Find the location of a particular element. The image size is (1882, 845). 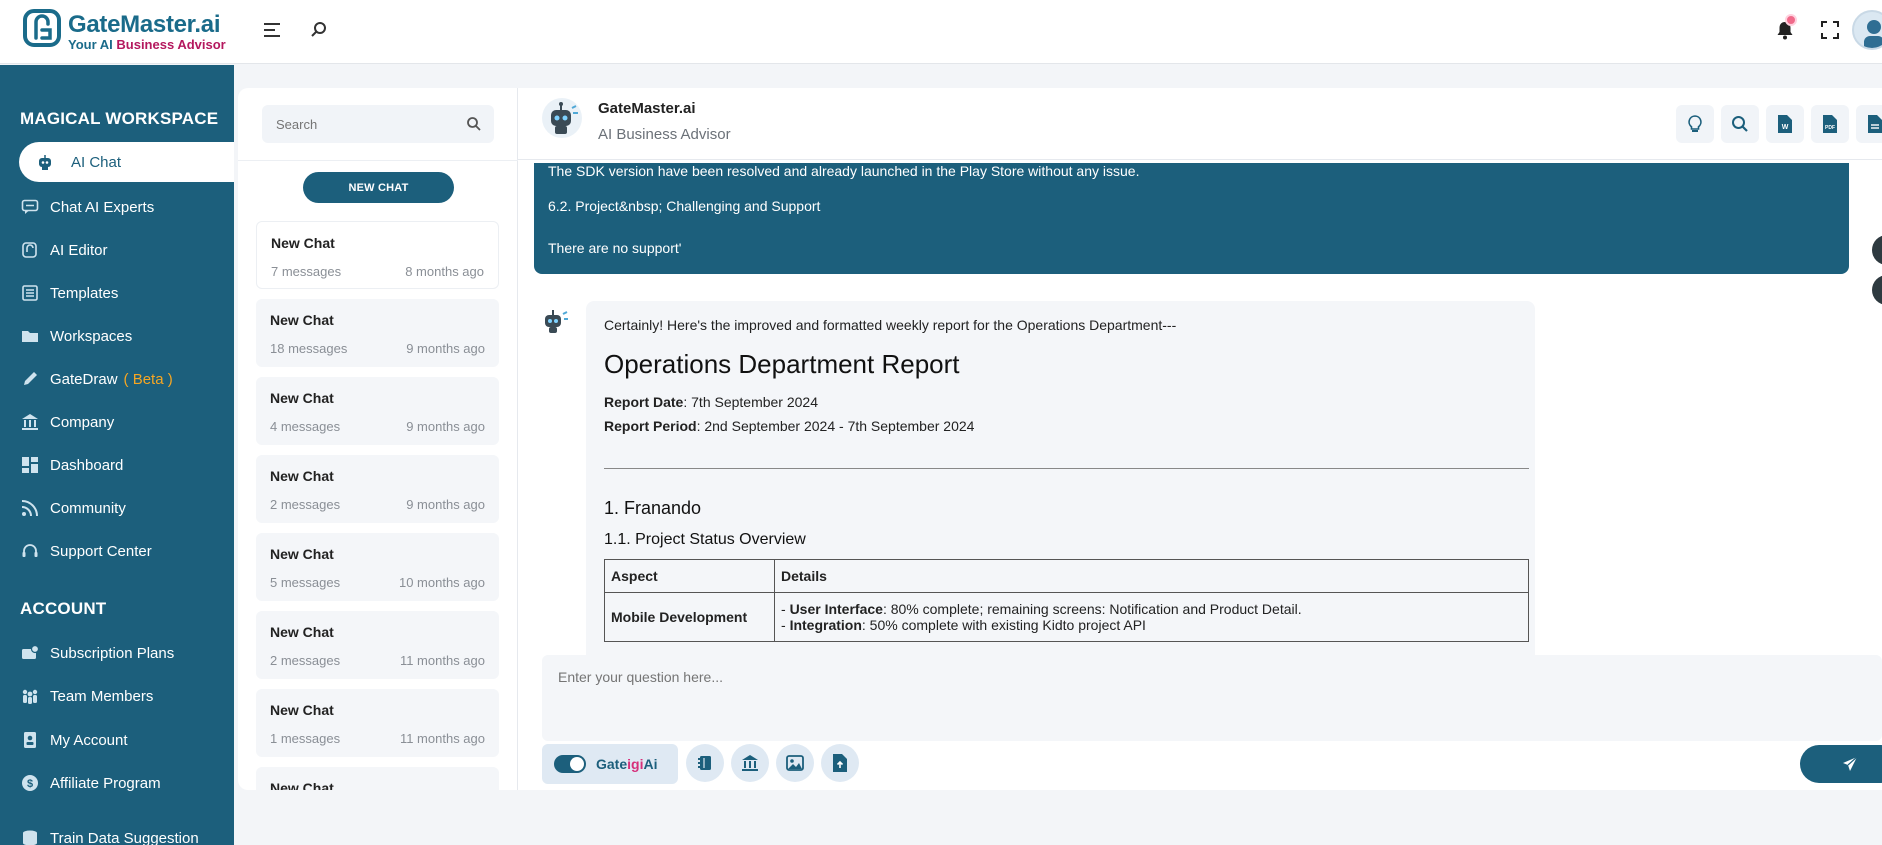

menu-toggle-button is located at coordinates (273, 30).